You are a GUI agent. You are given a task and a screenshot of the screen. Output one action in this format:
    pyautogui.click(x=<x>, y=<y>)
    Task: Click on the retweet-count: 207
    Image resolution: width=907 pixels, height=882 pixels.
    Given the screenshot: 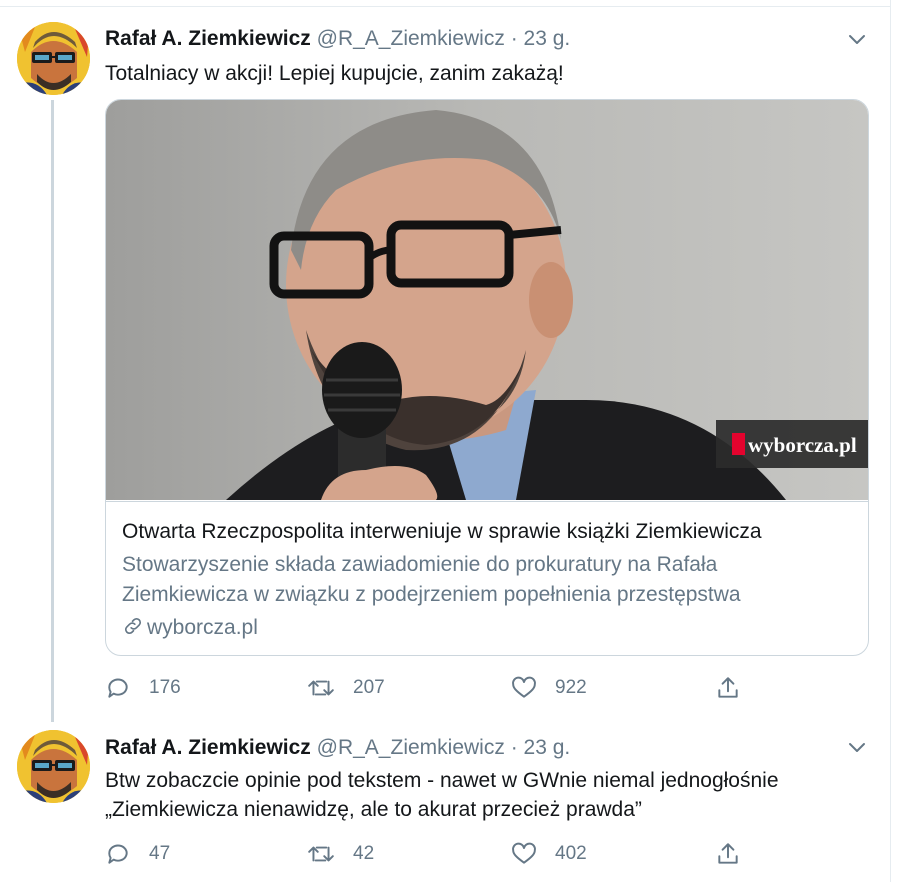 What is the action you would take?
    pyautogui.click(x=369, y=687)
    